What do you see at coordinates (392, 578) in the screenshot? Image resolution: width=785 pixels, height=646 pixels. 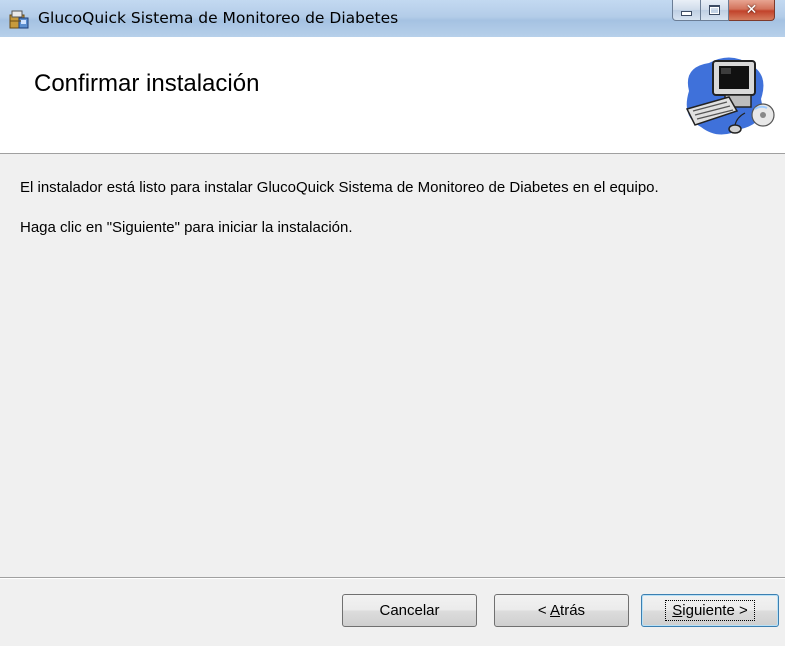 I see `footer-divider` at bounding box center [392, 578].